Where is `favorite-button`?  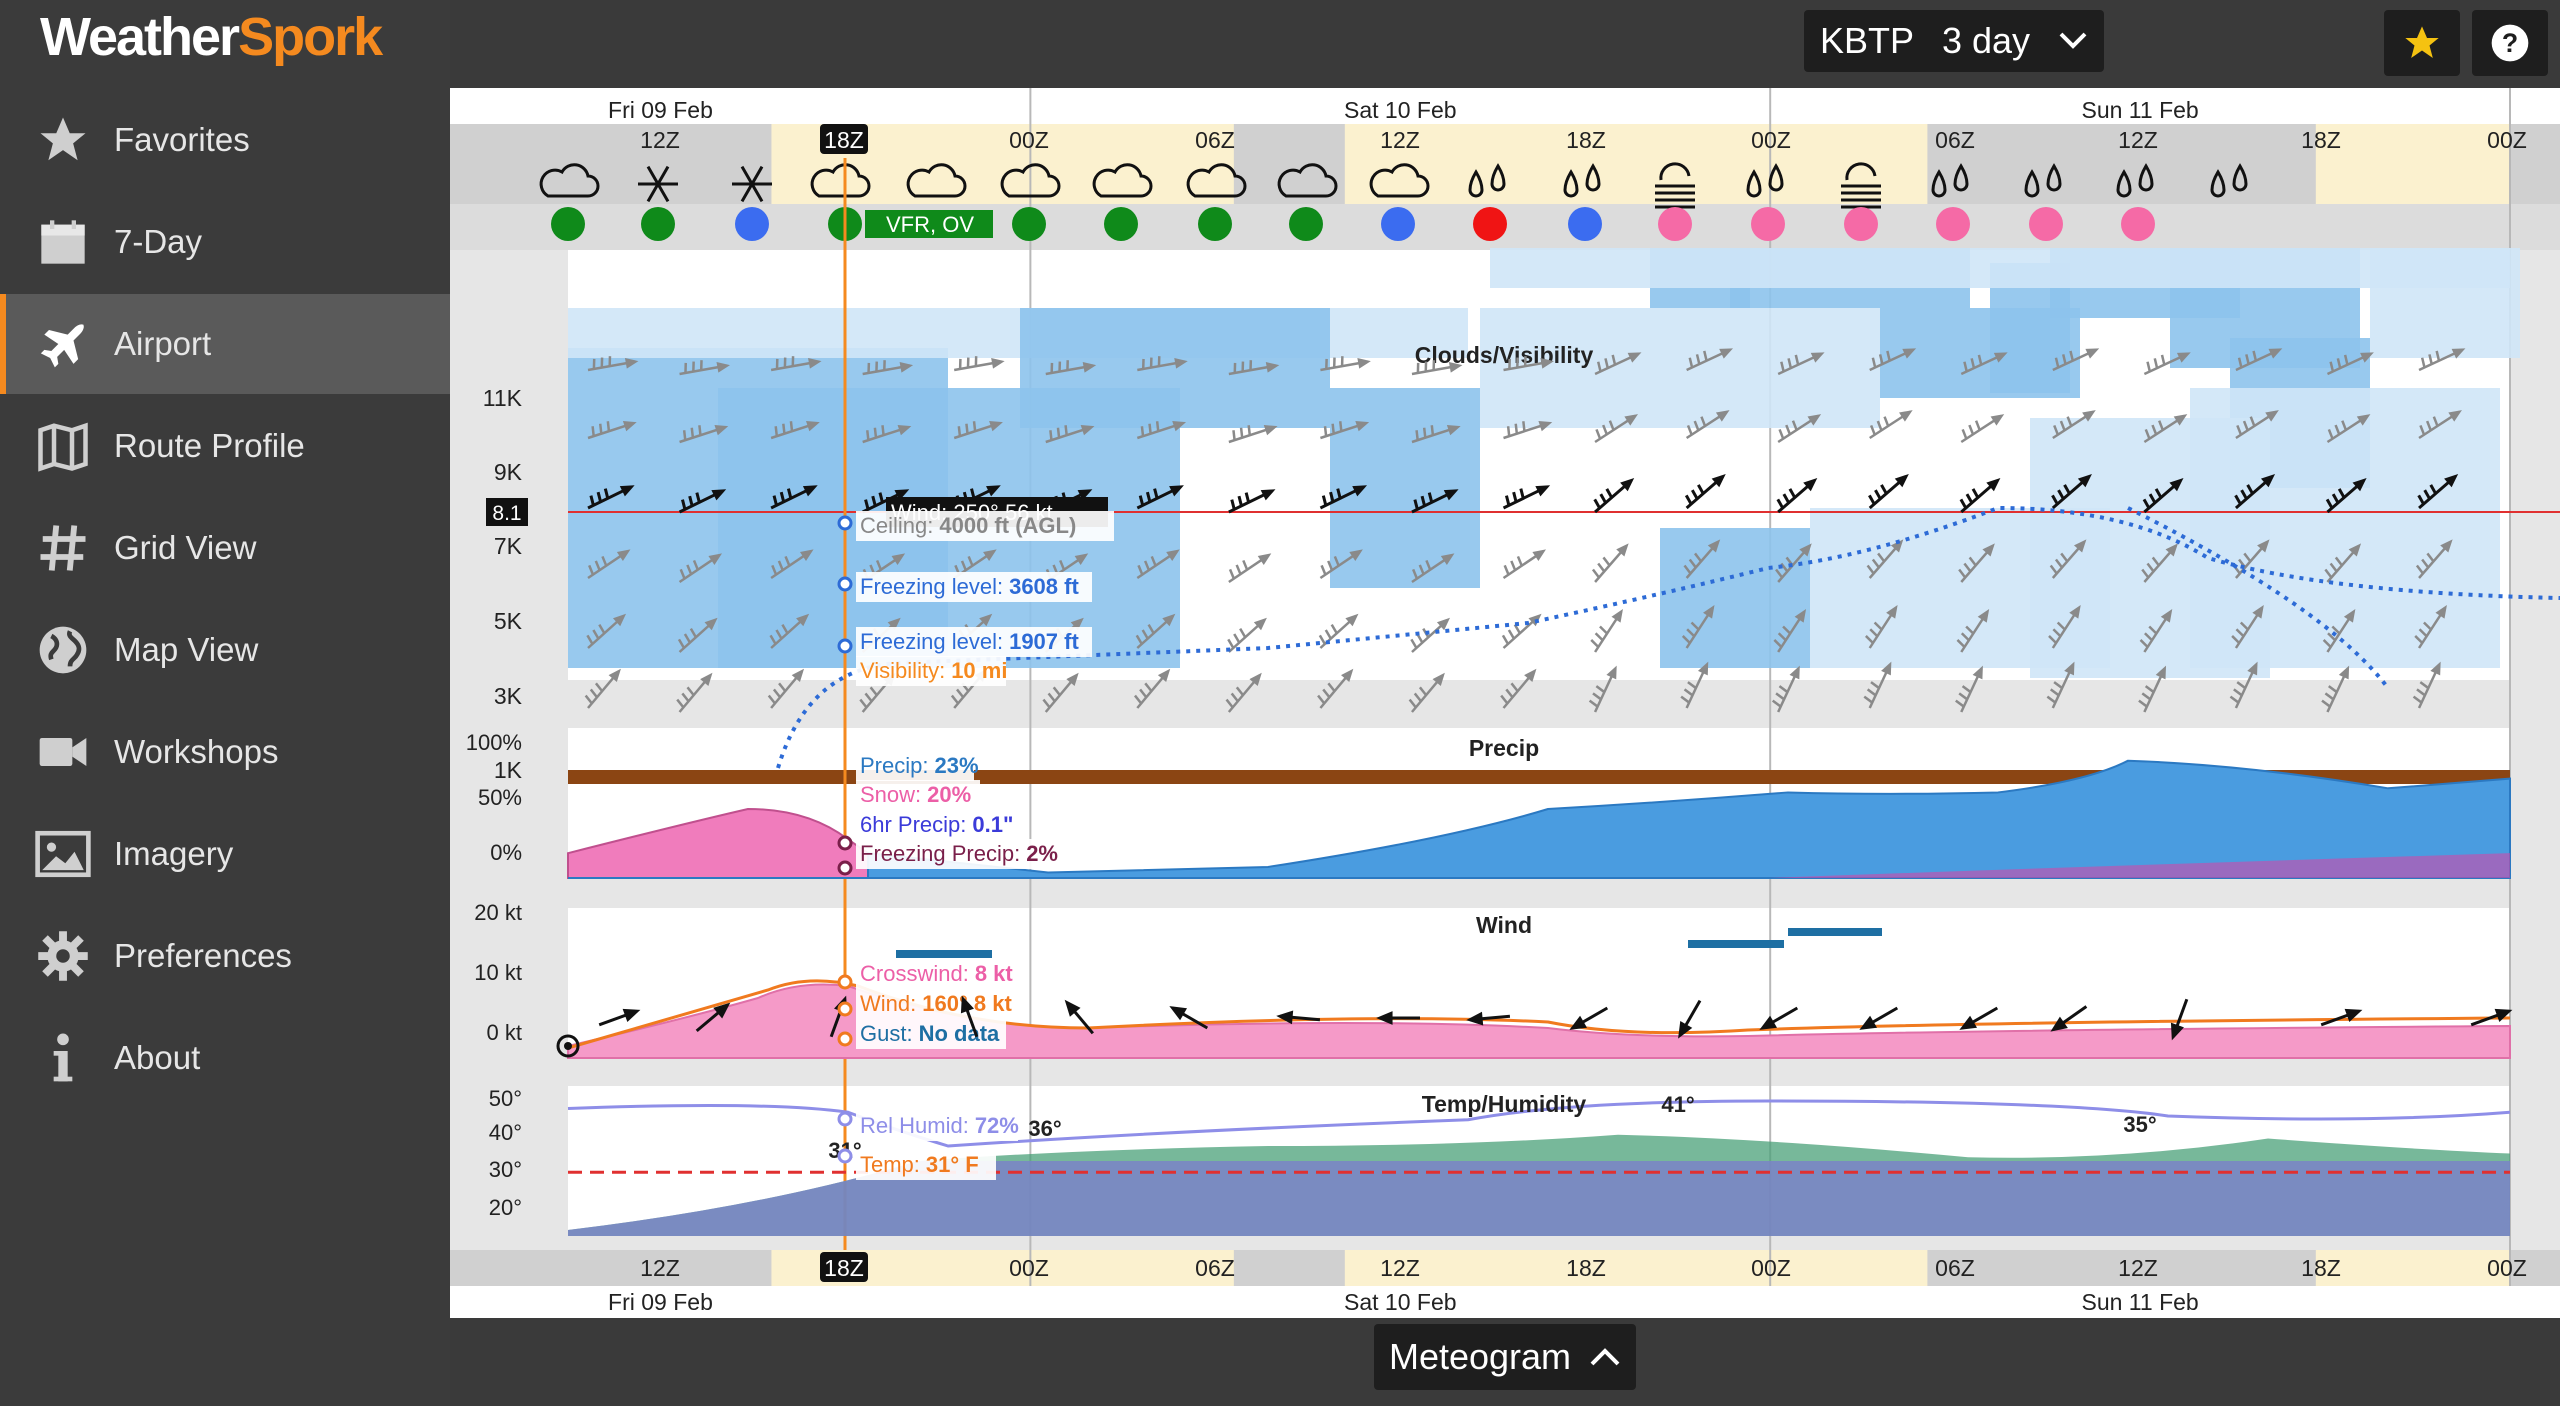
favorite-button is located at coordinates (2422, 43).